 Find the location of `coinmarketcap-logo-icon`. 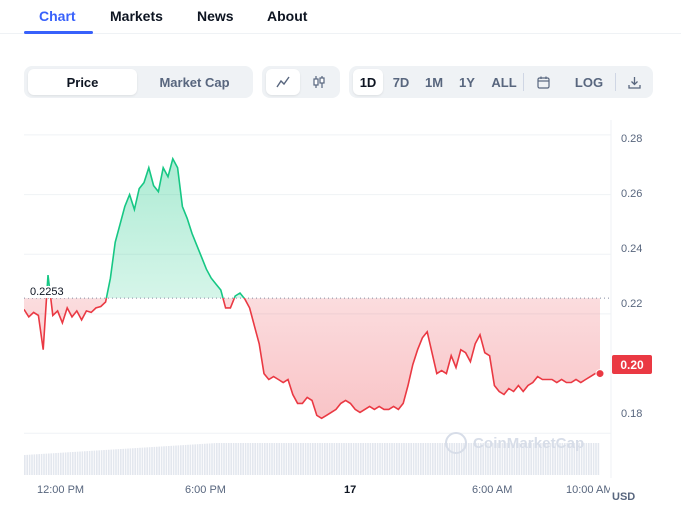

coinmarketcap-logo-icon is located at coordinates (456, 443).